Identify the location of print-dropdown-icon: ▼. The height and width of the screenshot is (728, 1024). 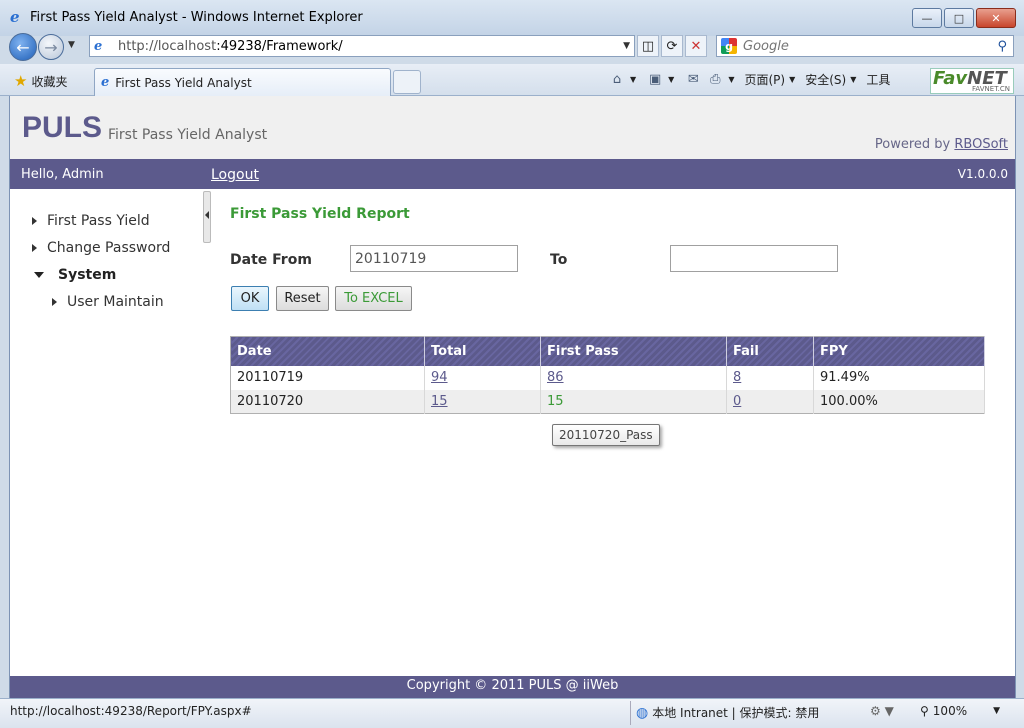
(731, 79).